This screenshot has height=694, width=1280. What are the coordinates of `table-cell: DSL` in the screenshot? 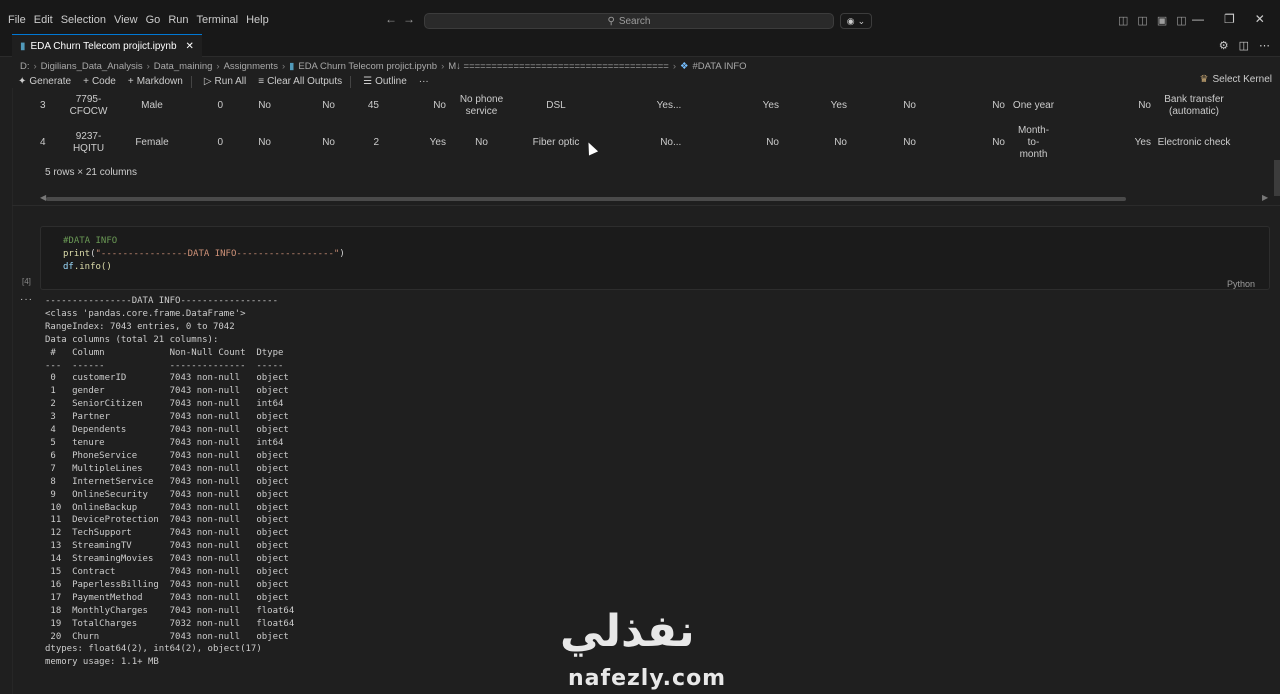 It's located at (556, 105).